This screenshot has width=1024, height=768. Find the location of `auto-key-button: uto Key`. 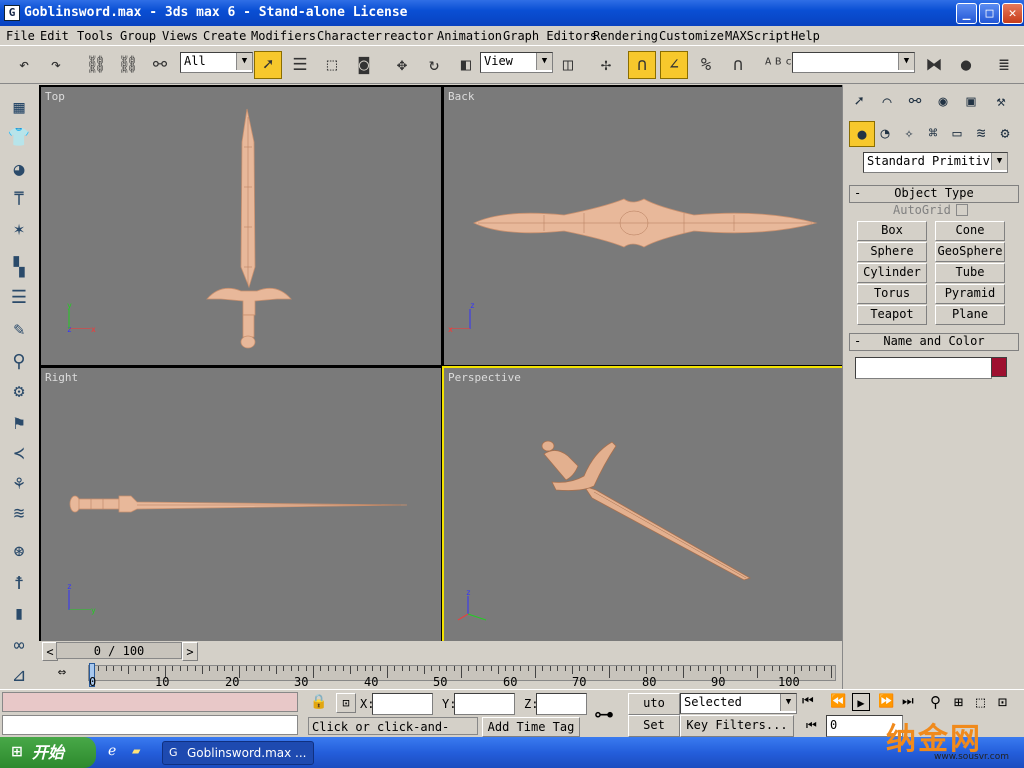

auto-key-button: uto Key is located at coordinates (654, 710).